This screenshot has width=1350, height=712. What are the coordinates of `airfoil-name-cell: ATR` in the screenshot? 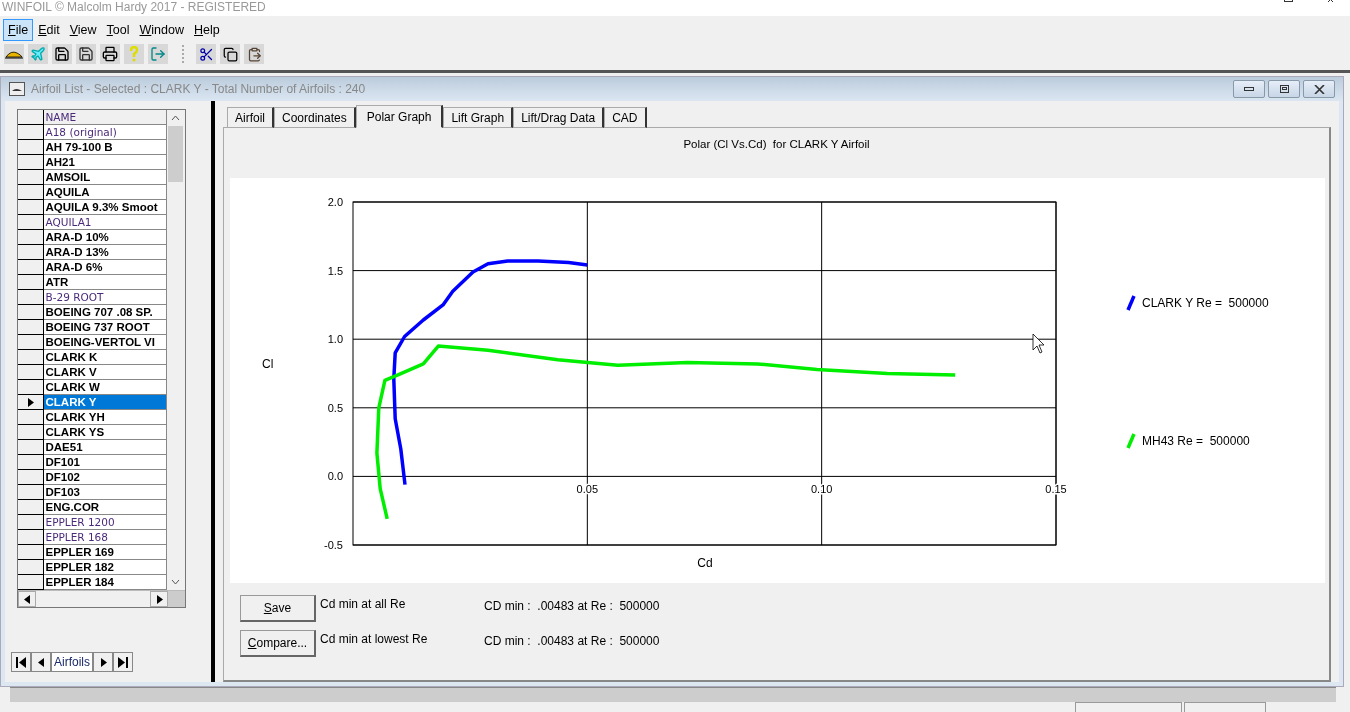 It's located at (105, 282).